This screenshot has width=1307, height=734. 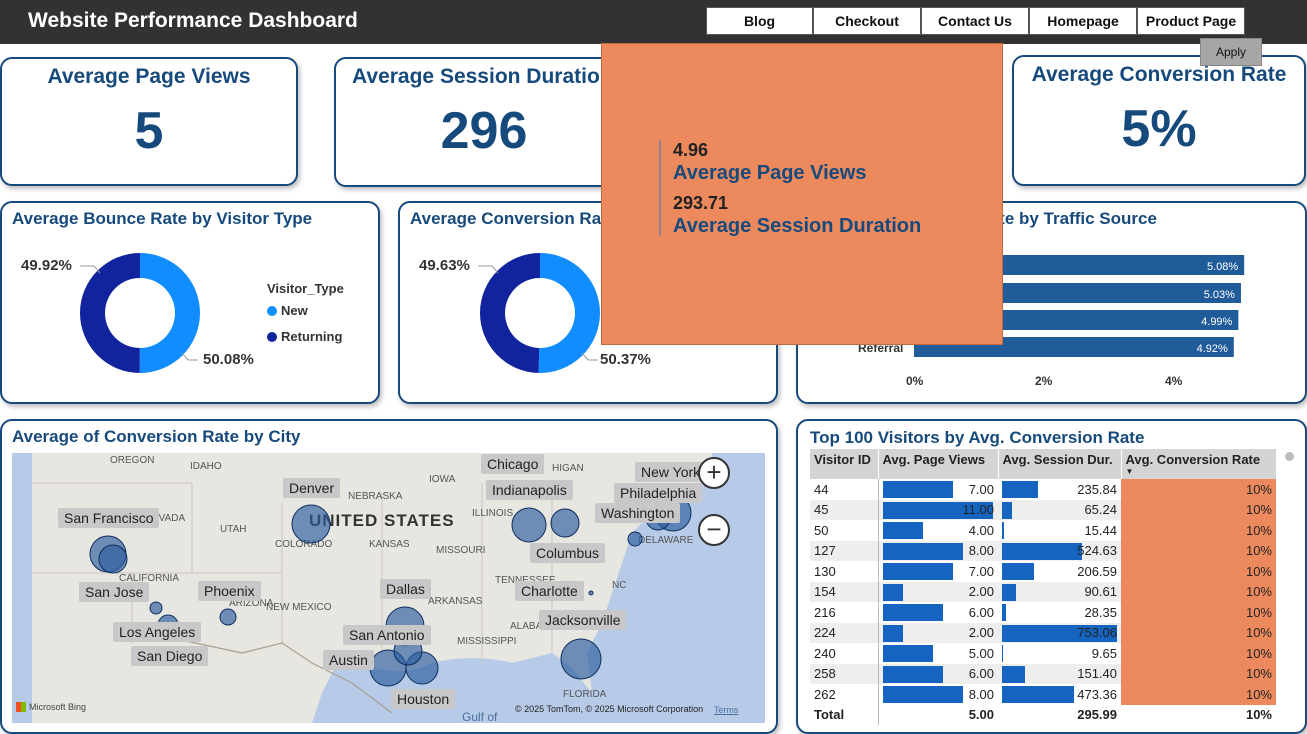 What do you see at coordinates (867, 21) in the screenshot?
I see `tab-checkout: Checkout` at bounding box center [867, 21].